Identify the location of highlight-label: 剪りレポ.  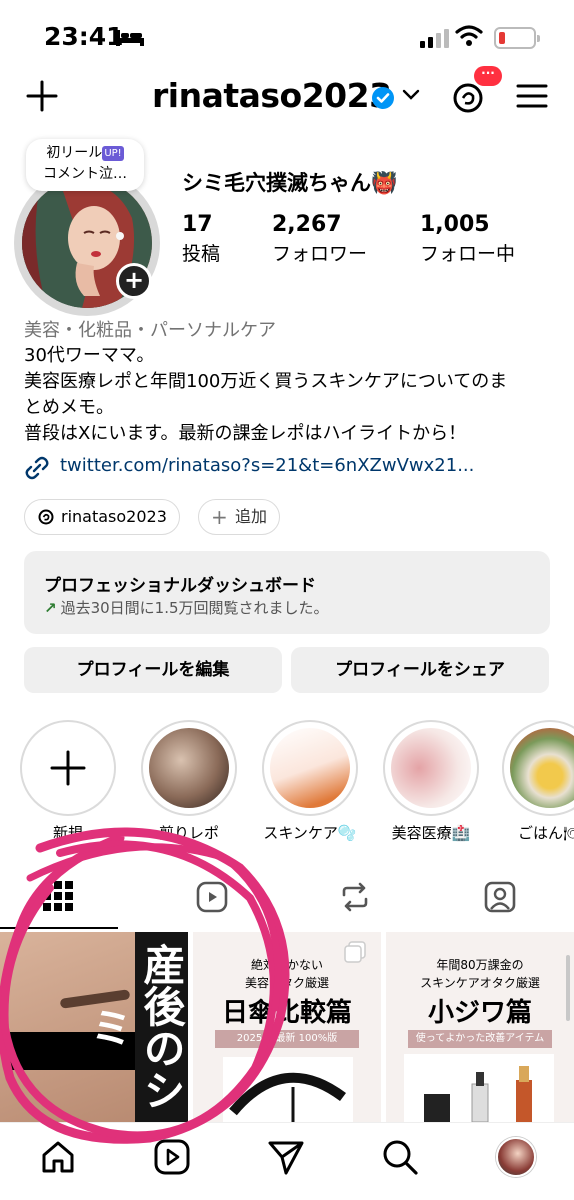
(188, 833).